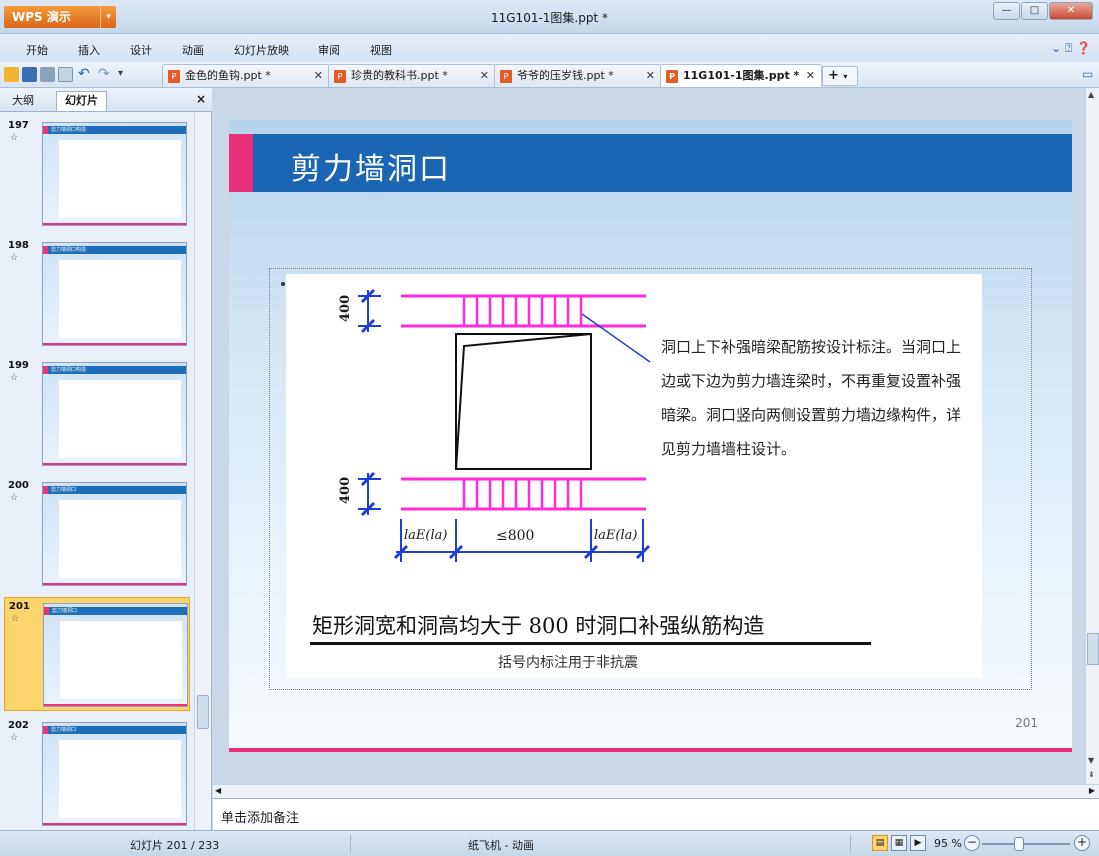 The width and height of the screenshot is (1099, 856). What do you see at coordinates (899, 843) in the screenshot?
I see `slide-sorter-icon: ▦` at bounding box center [899, 843].